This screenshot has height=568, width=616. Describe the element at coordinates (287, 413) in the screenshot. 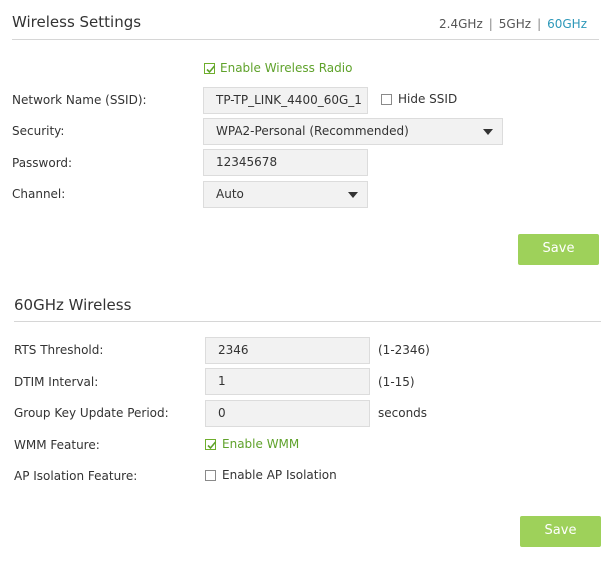

I see `group-key-period-input: 0` at that location.